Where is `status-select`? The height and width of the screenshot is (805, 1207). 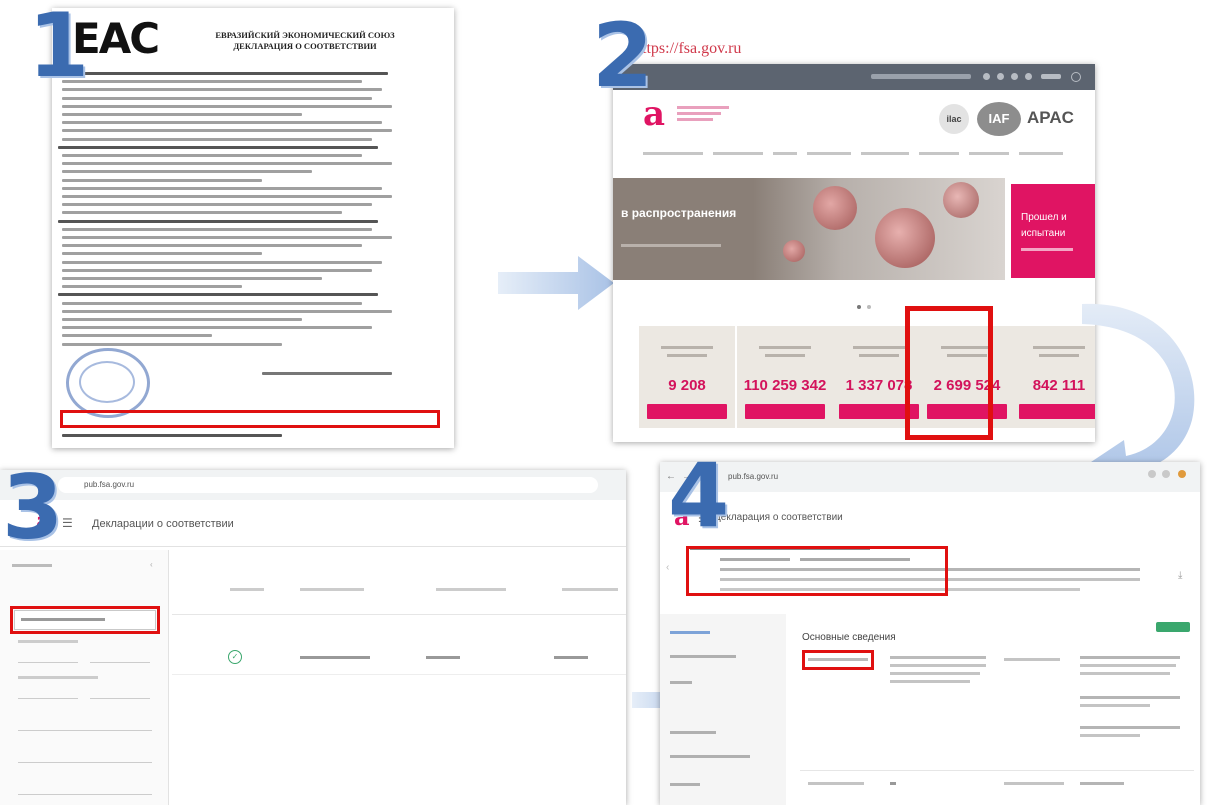 status-select is located at coordinates (85, 721).